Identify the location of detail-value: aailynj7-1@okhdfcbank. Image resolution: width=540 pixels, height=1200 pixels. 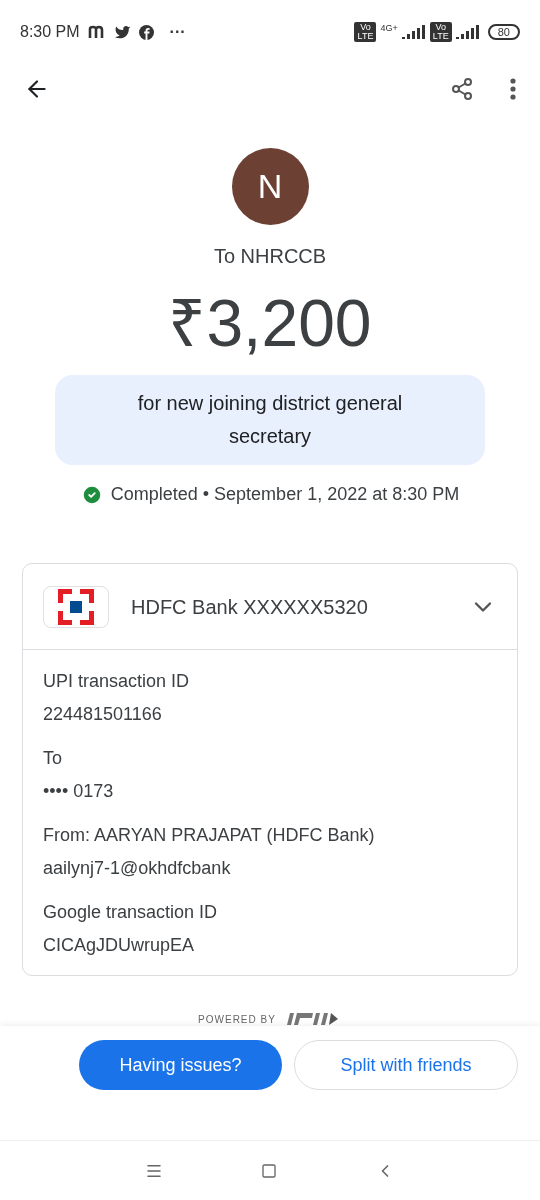
(137, 868).